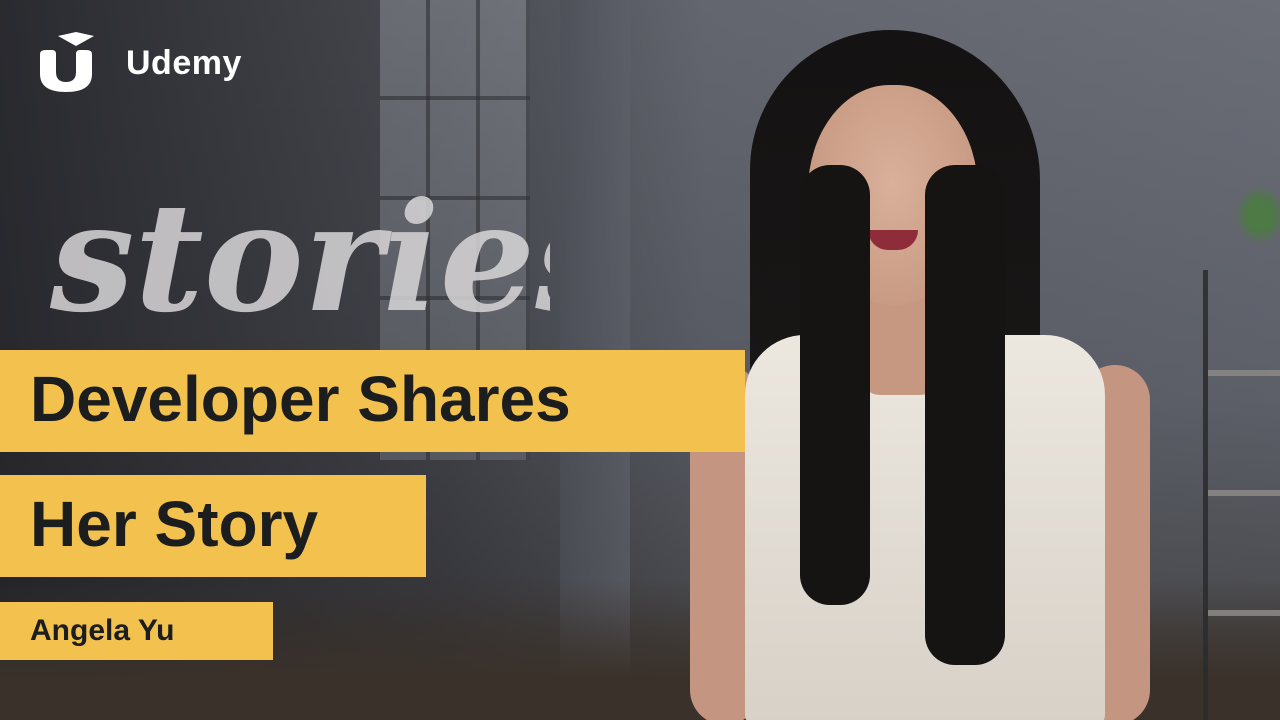 Image resolution: width=1280 pixels, height=720 pixels. What do you see at coordinates (300, 399) in the screenshot?
I see `headline-line-1: Developer Shares` at bounding box center [300, 399].